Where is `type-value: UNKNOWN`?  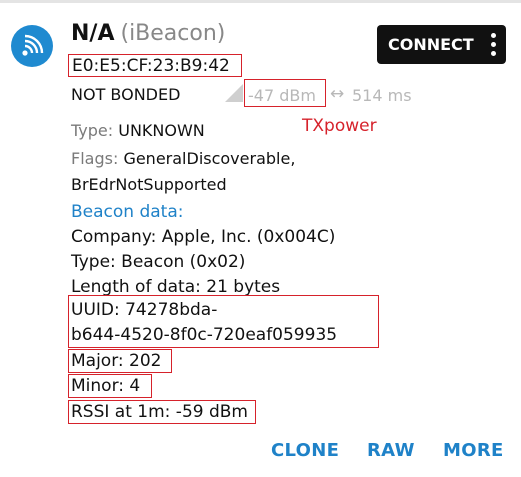 type-value: UNKNOWN is located at coordinates (161, 130).